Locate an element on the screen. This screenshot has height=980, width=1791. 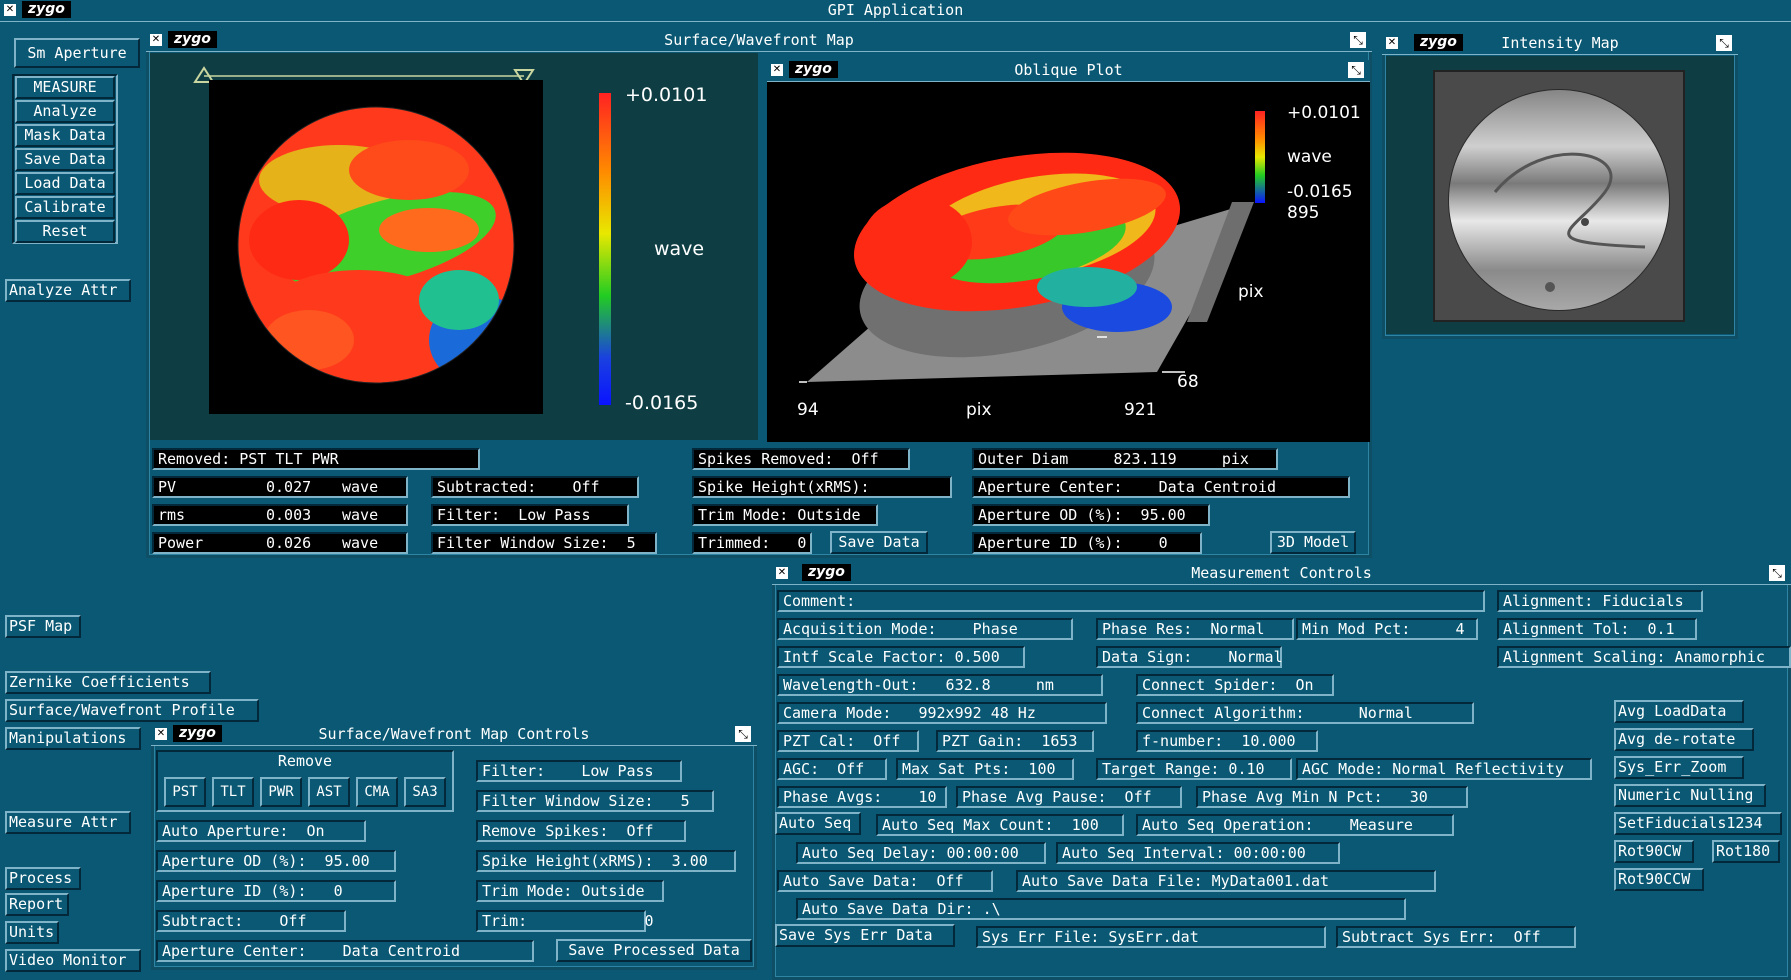
remove-tlt-button: TLT is located at coordinates (233, 792).